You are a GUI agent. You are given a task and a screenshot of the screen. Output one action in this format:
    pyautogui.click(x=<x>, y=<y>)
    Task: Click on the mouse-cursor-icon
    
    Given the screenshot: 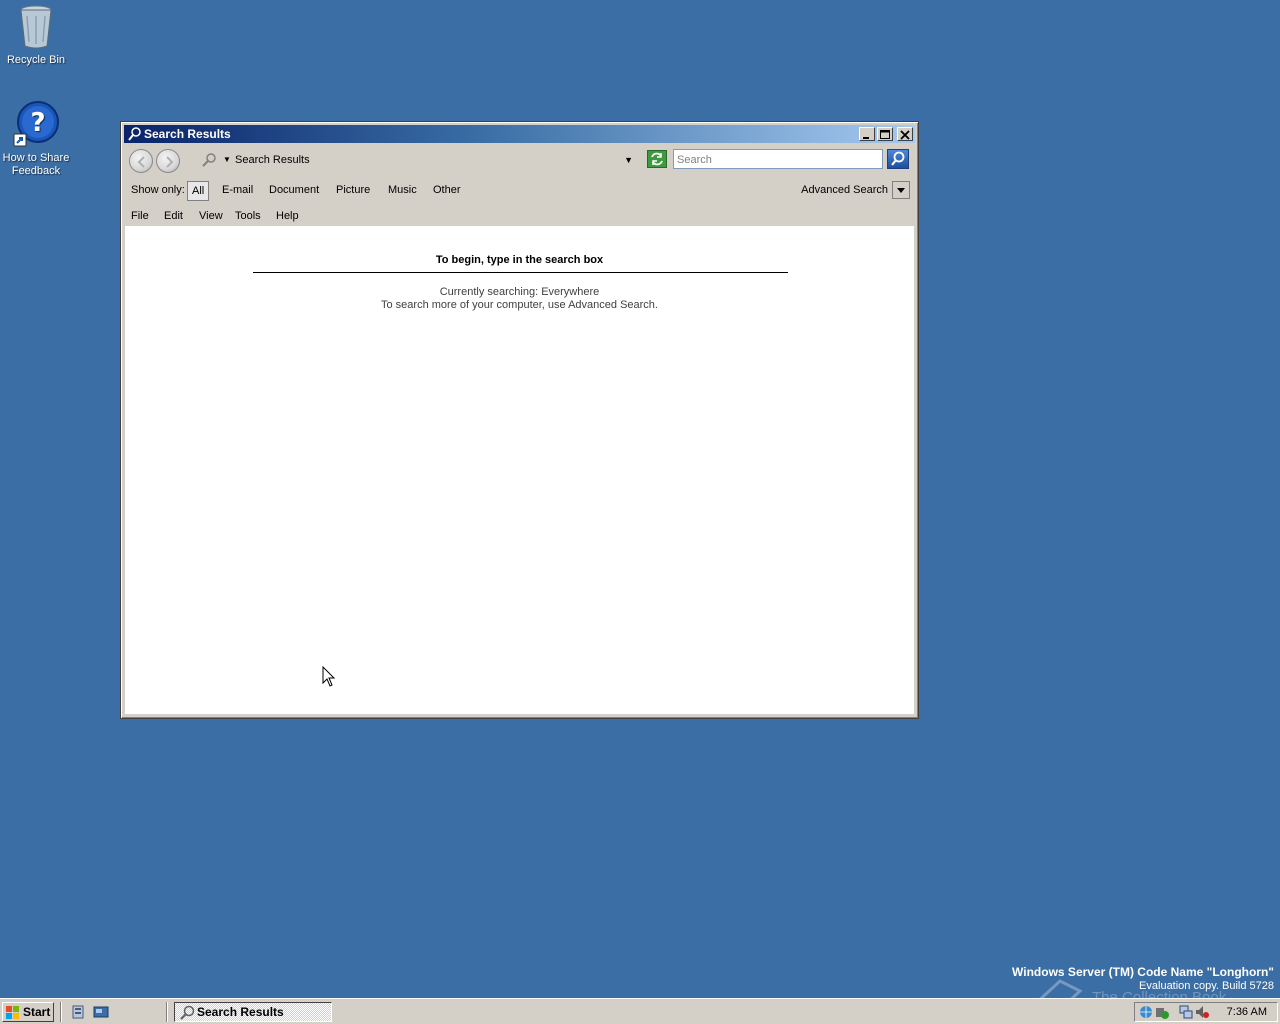 What is the action you would take?
    pyautogui.click(x=329, y=678)
    